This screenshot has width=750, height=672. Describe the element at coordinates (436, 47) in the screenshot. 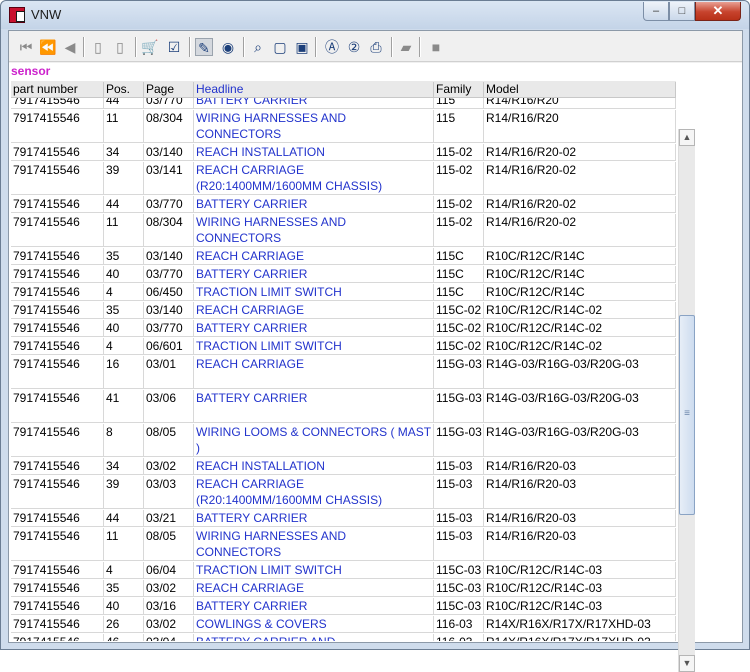

I see `stop-icon: ■` at that location.